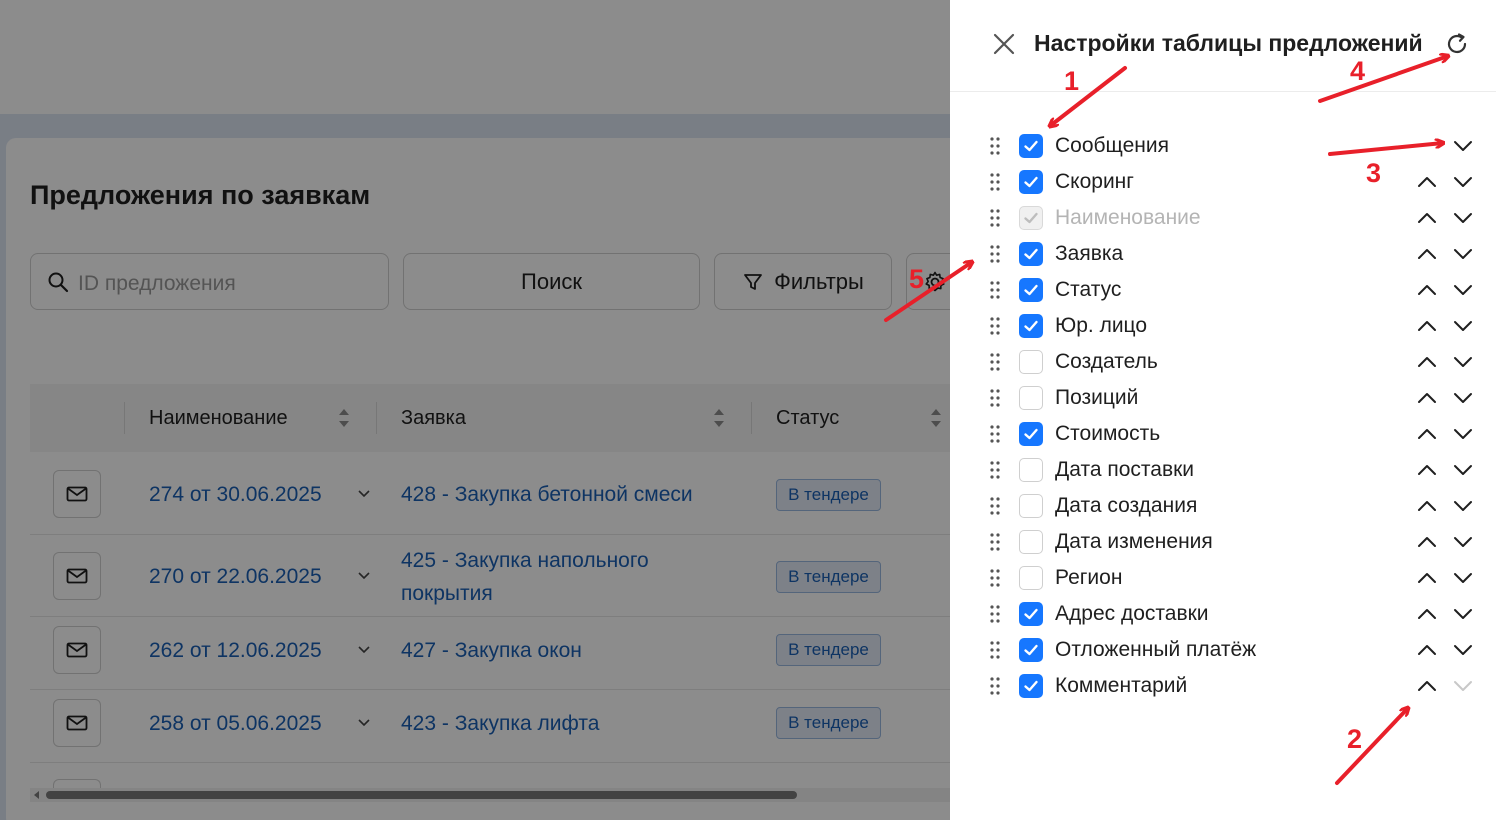  What do you see at coordinates (1126, 505) in the screenshot?
I see `column-setting-label: Дата создания` at bounding box center [1126, 505].